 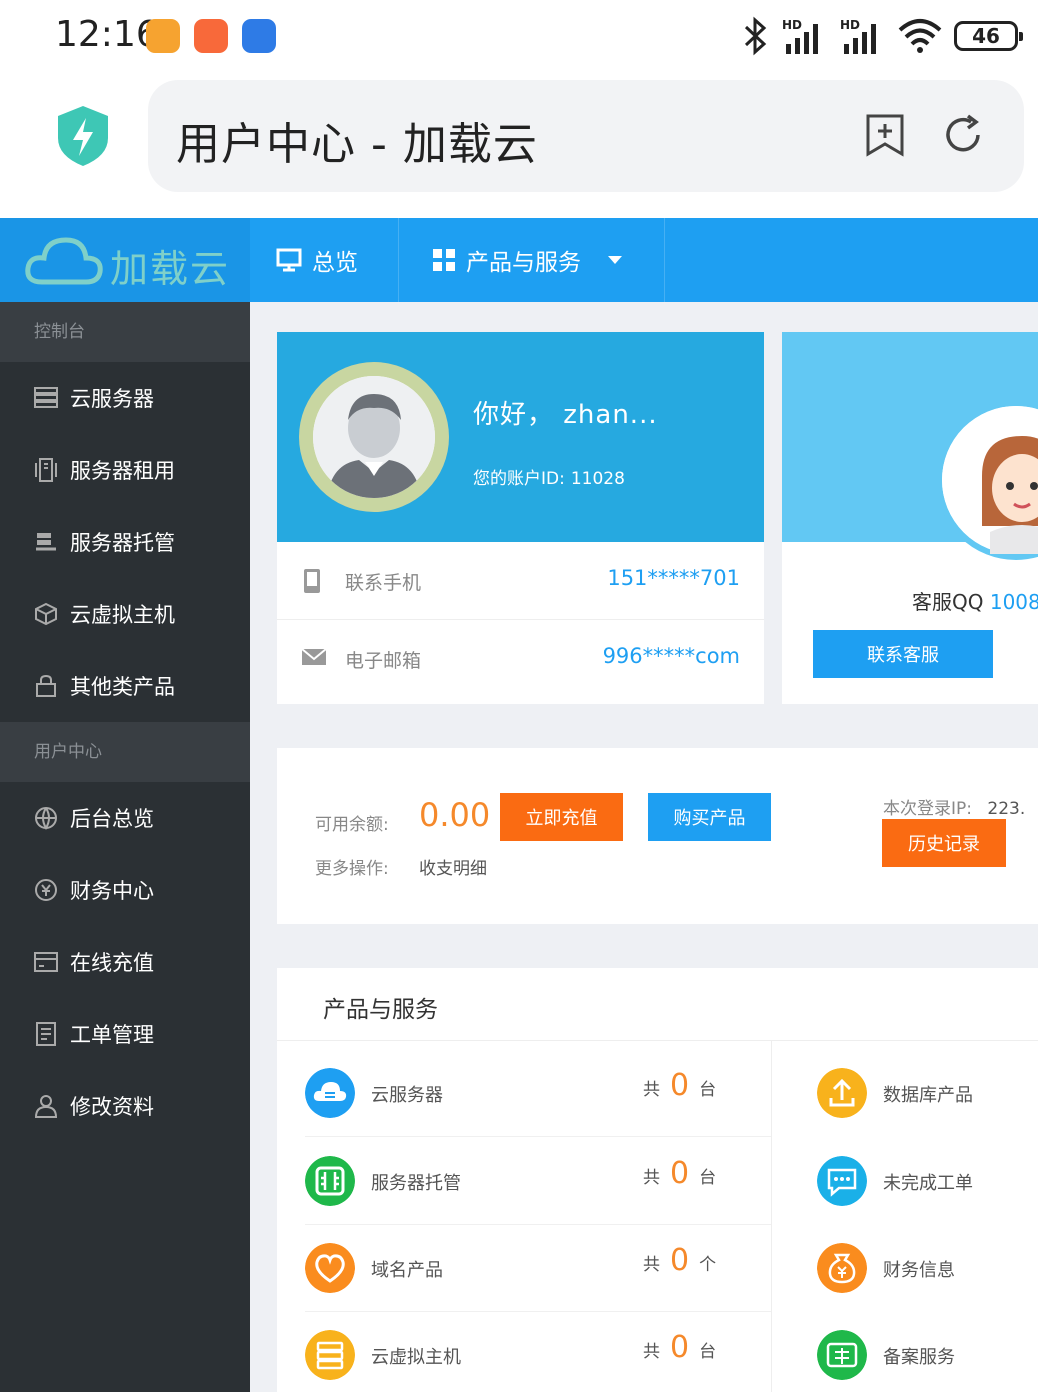 What do you see at coordinates (519, 37) in the screenshot?
I see `status-bar: 12:16 HD HD 46` at bounding box center [519, 37].